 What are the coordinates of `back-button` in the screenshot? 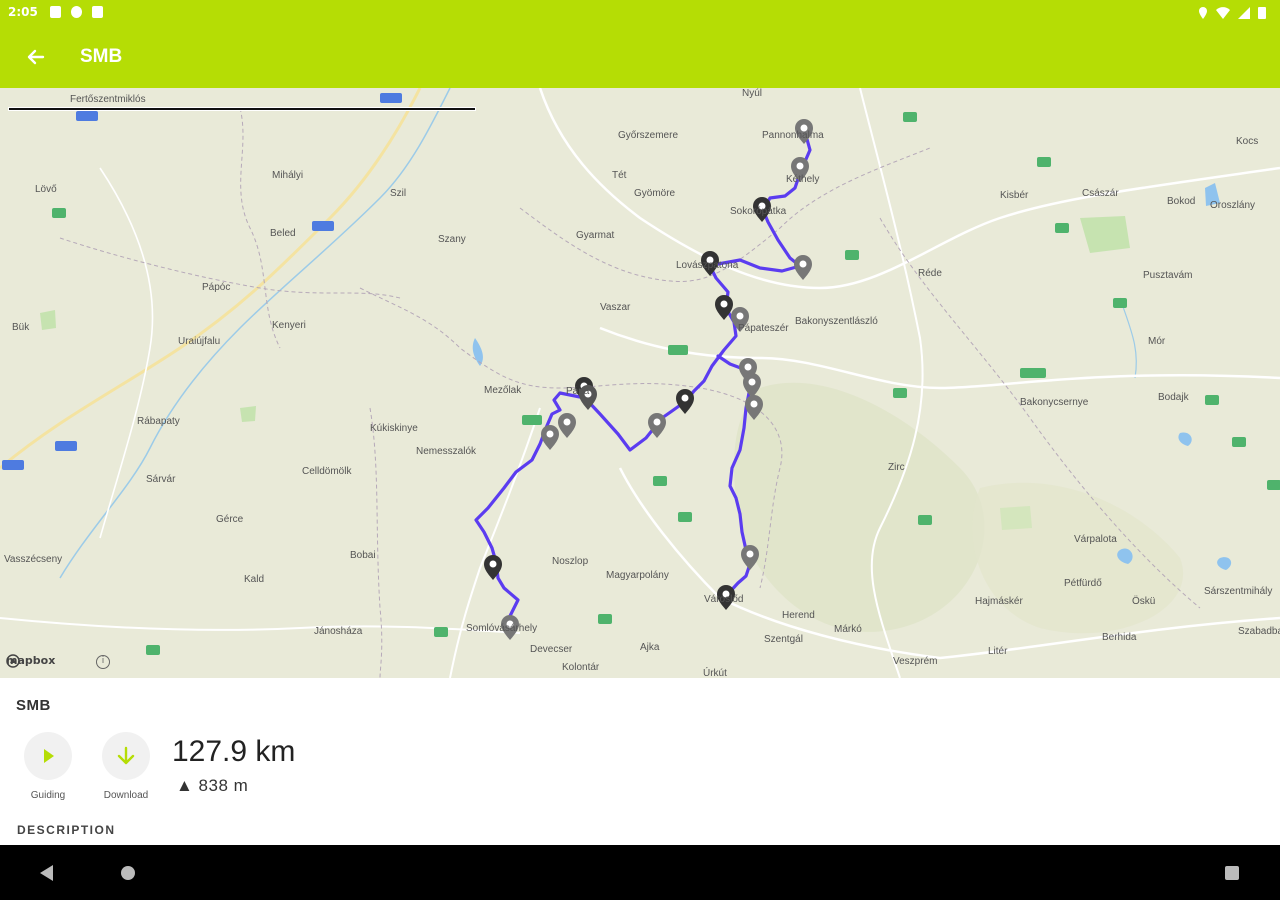 It's located at (36, 57).